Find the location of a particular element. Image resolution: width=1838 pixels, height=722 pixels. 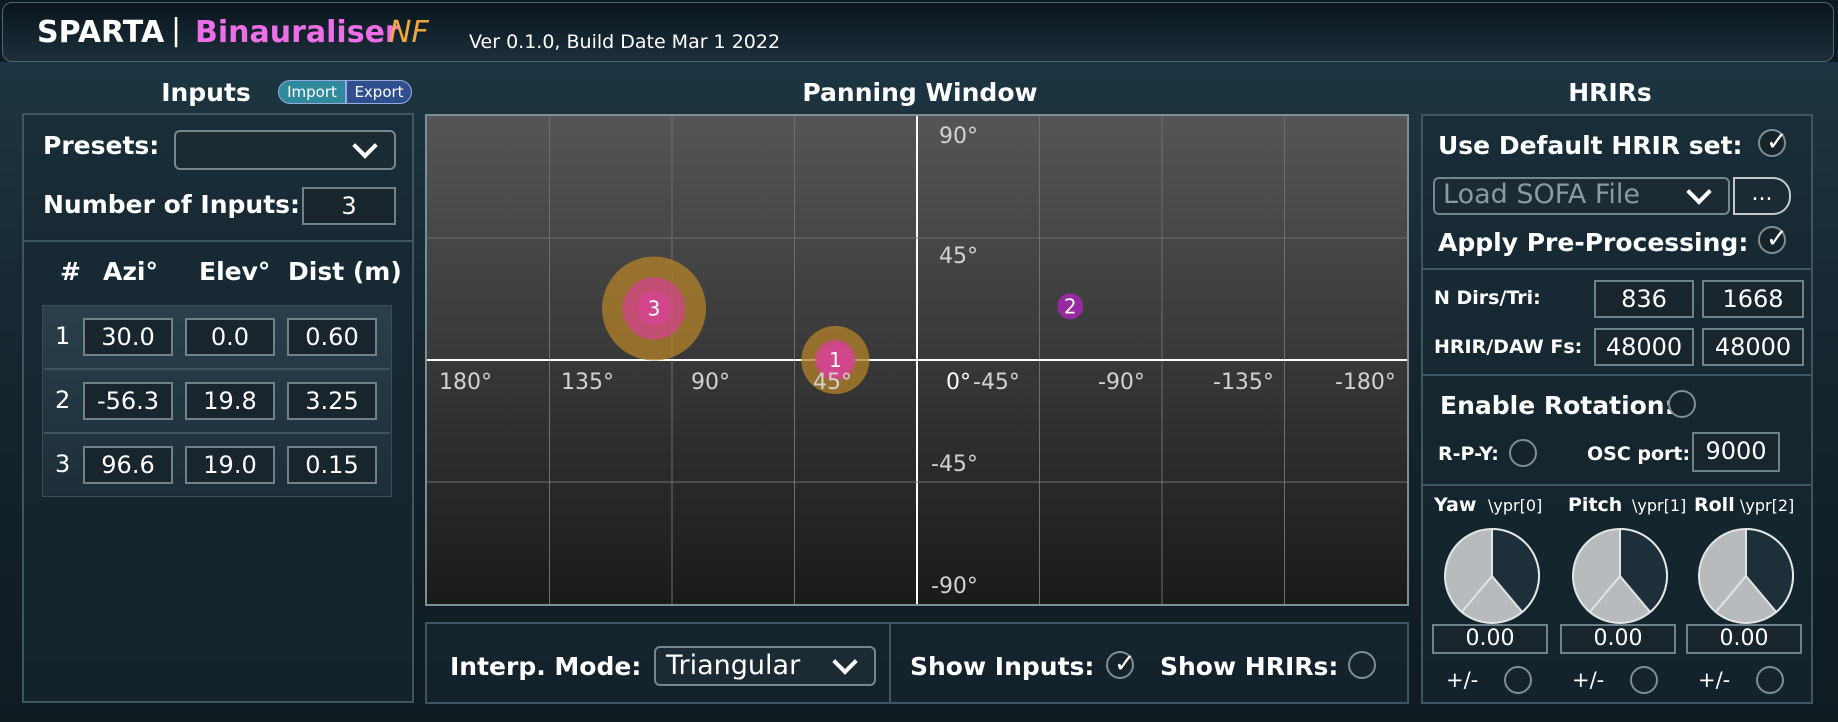

source-marker-3: 3 is located at coordinates (654, 308).